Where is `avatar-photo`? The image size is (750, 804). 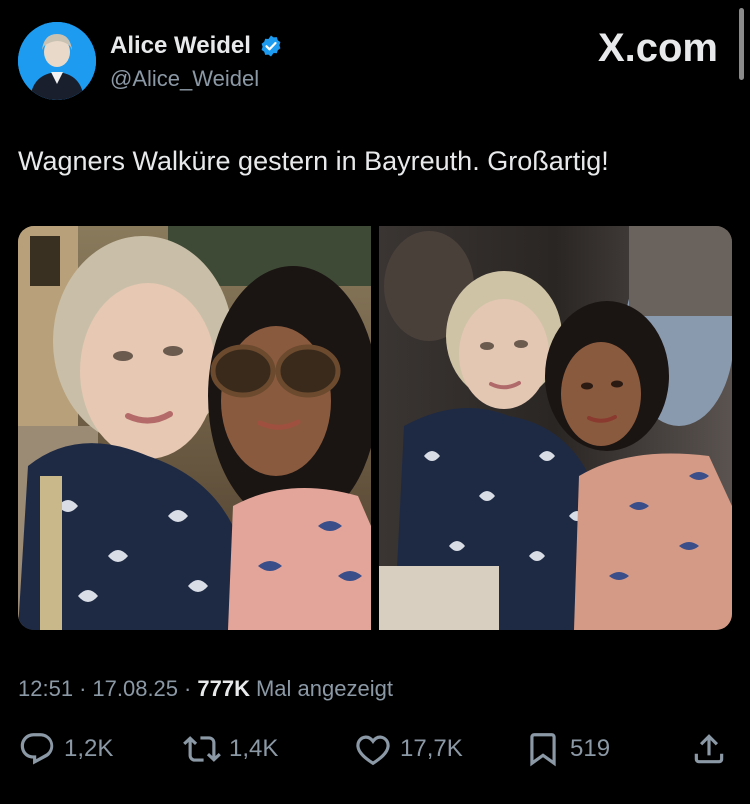
avatar-photo is located at coordinates (57, 61).